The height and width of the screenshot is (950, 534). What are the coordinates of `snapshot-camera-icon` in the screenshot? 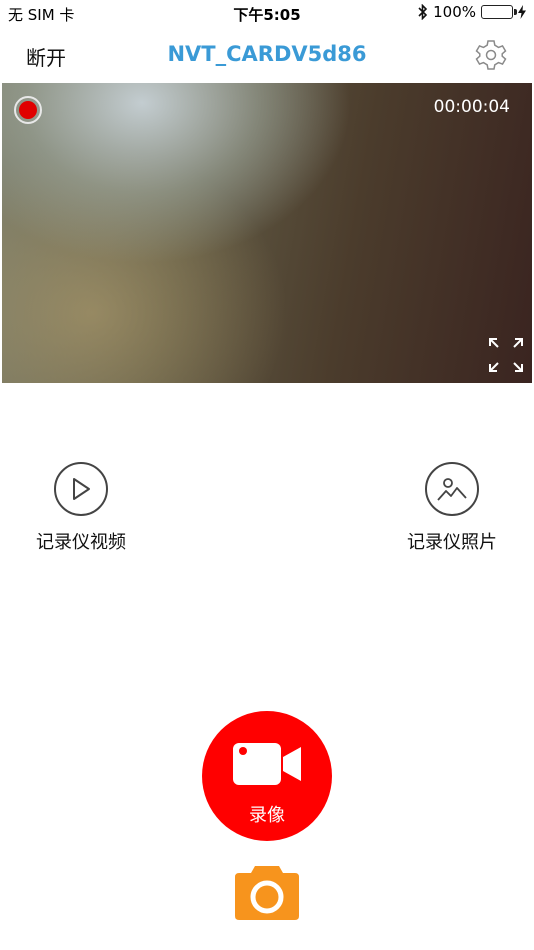 It's located at (267, 892).